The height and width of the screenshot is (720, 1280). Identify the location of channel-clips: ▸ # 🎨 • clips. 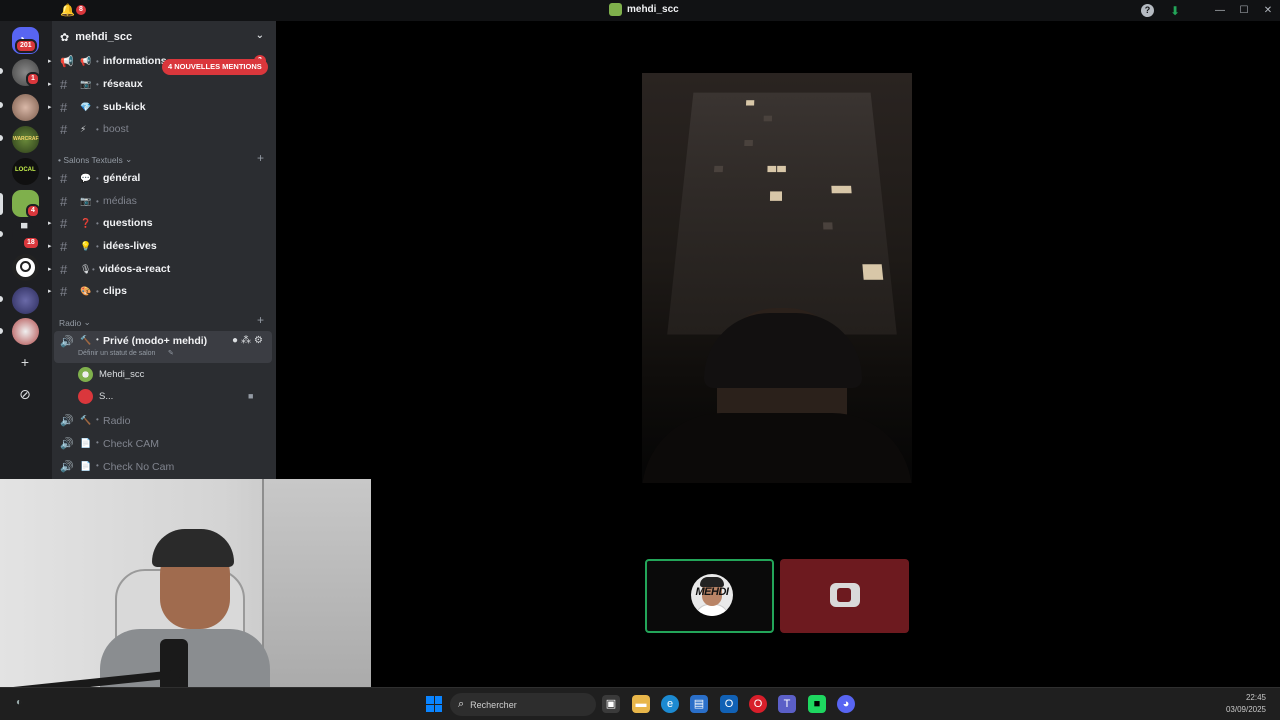
(162, 291).